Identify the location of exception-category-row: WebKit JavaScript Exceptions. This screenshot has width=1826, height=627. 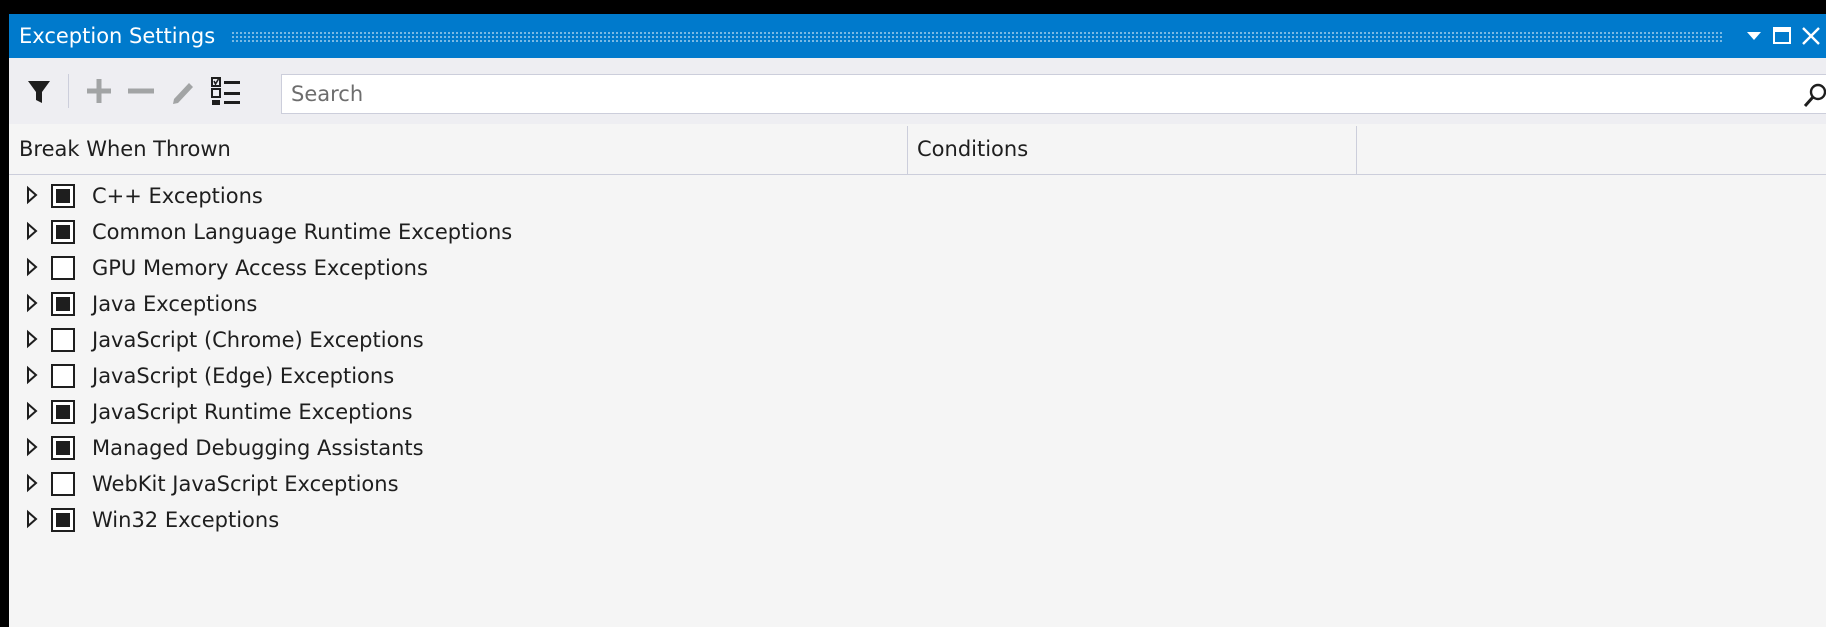
(917, 484).